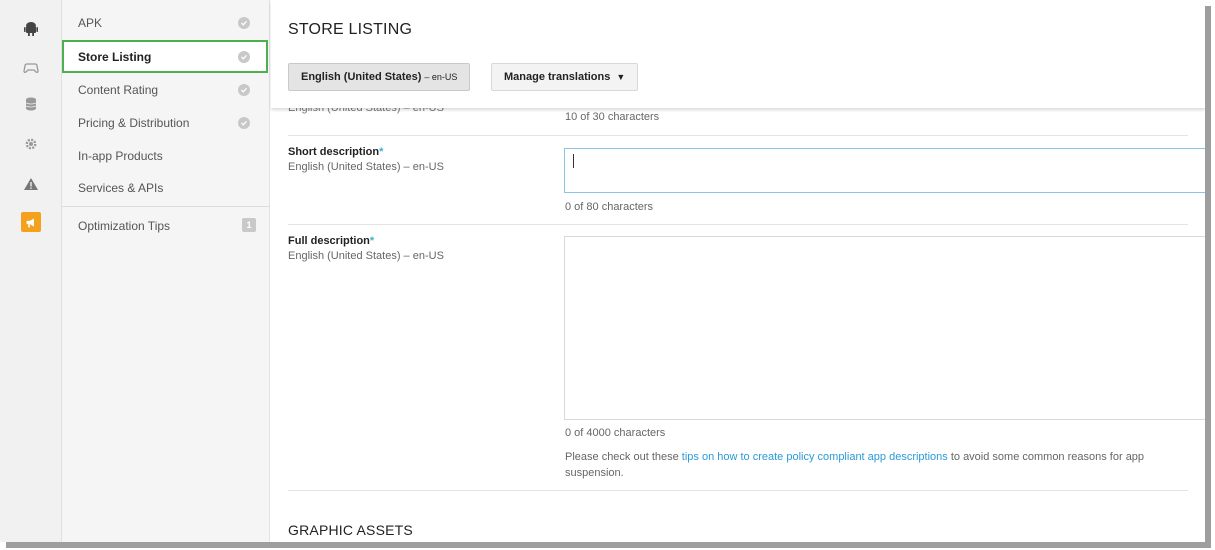 This screenshot has height=550, width=1215. I want to click on warning-icon, so click(31, 184).